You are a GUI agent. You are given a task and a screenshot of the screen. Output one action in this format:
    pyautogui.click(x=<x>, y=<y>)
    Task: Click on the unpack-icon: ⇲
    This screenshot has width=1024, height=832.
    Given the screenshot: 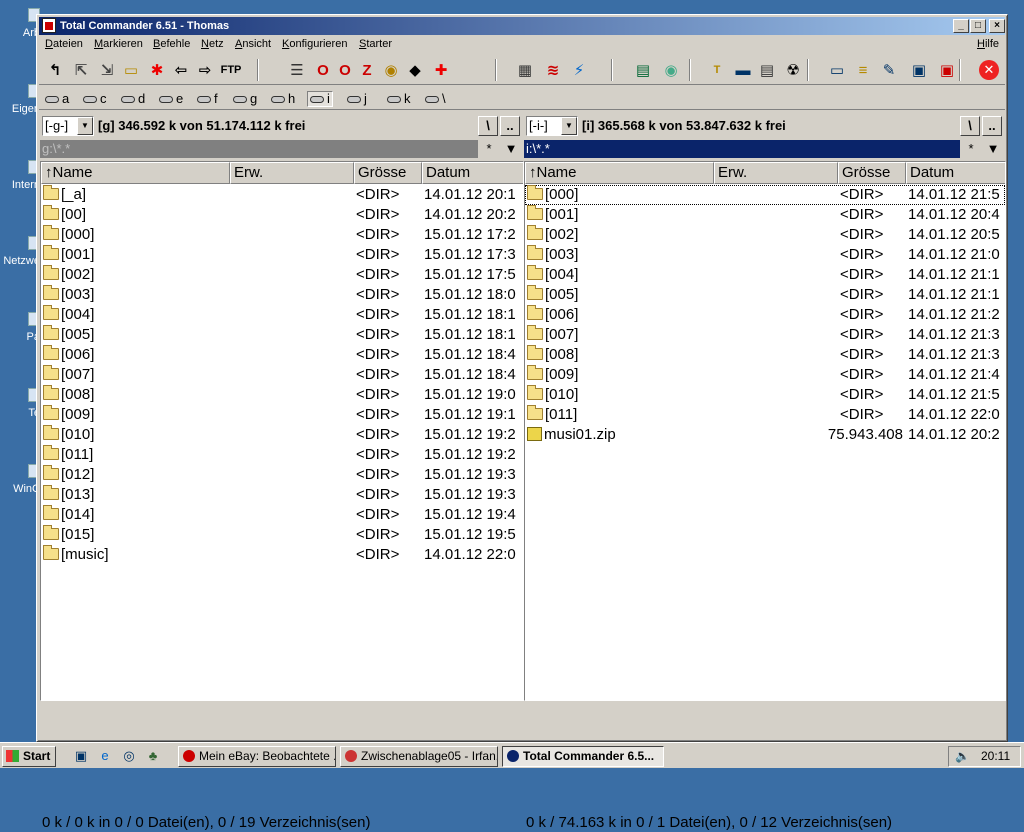 What is the action you would take?
    pyautogui.click(x=107, y=70)
    